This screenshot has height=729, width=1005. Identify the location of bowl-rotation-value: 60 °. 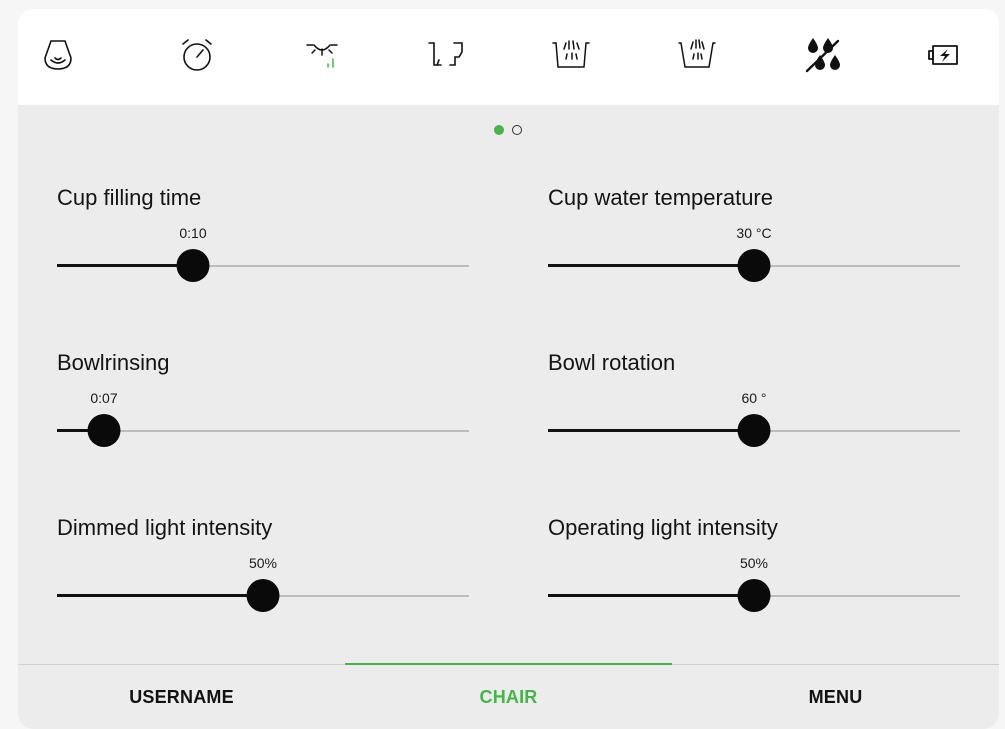
(754, 398).